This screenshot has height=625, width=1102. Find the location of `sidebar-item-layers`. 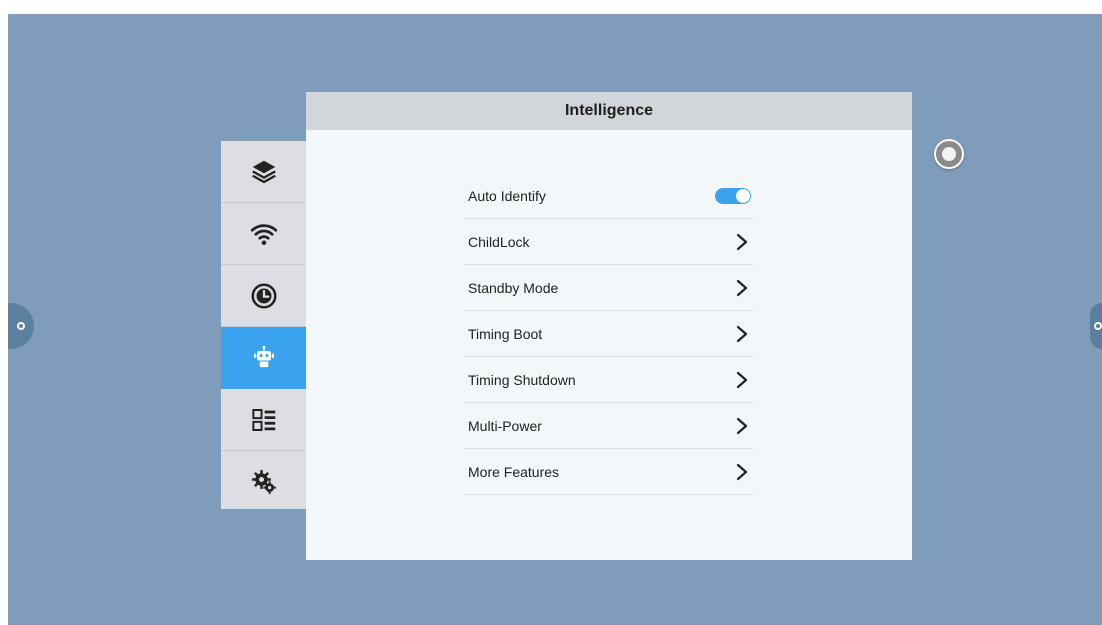

sidebar-item-layers is located at coordinates (263, 172).